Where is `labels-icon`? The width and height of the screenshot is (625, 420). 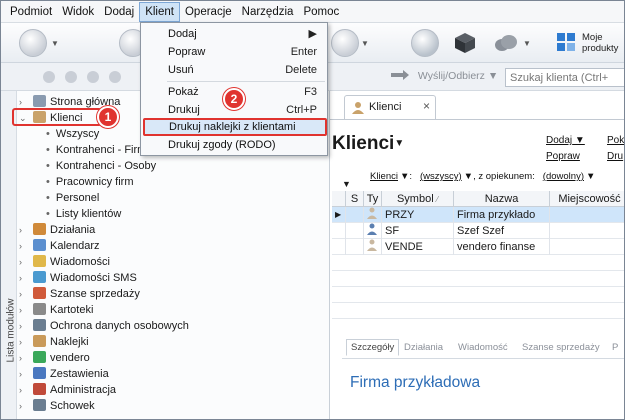
labels-icon is located at coordinates (39, 341).